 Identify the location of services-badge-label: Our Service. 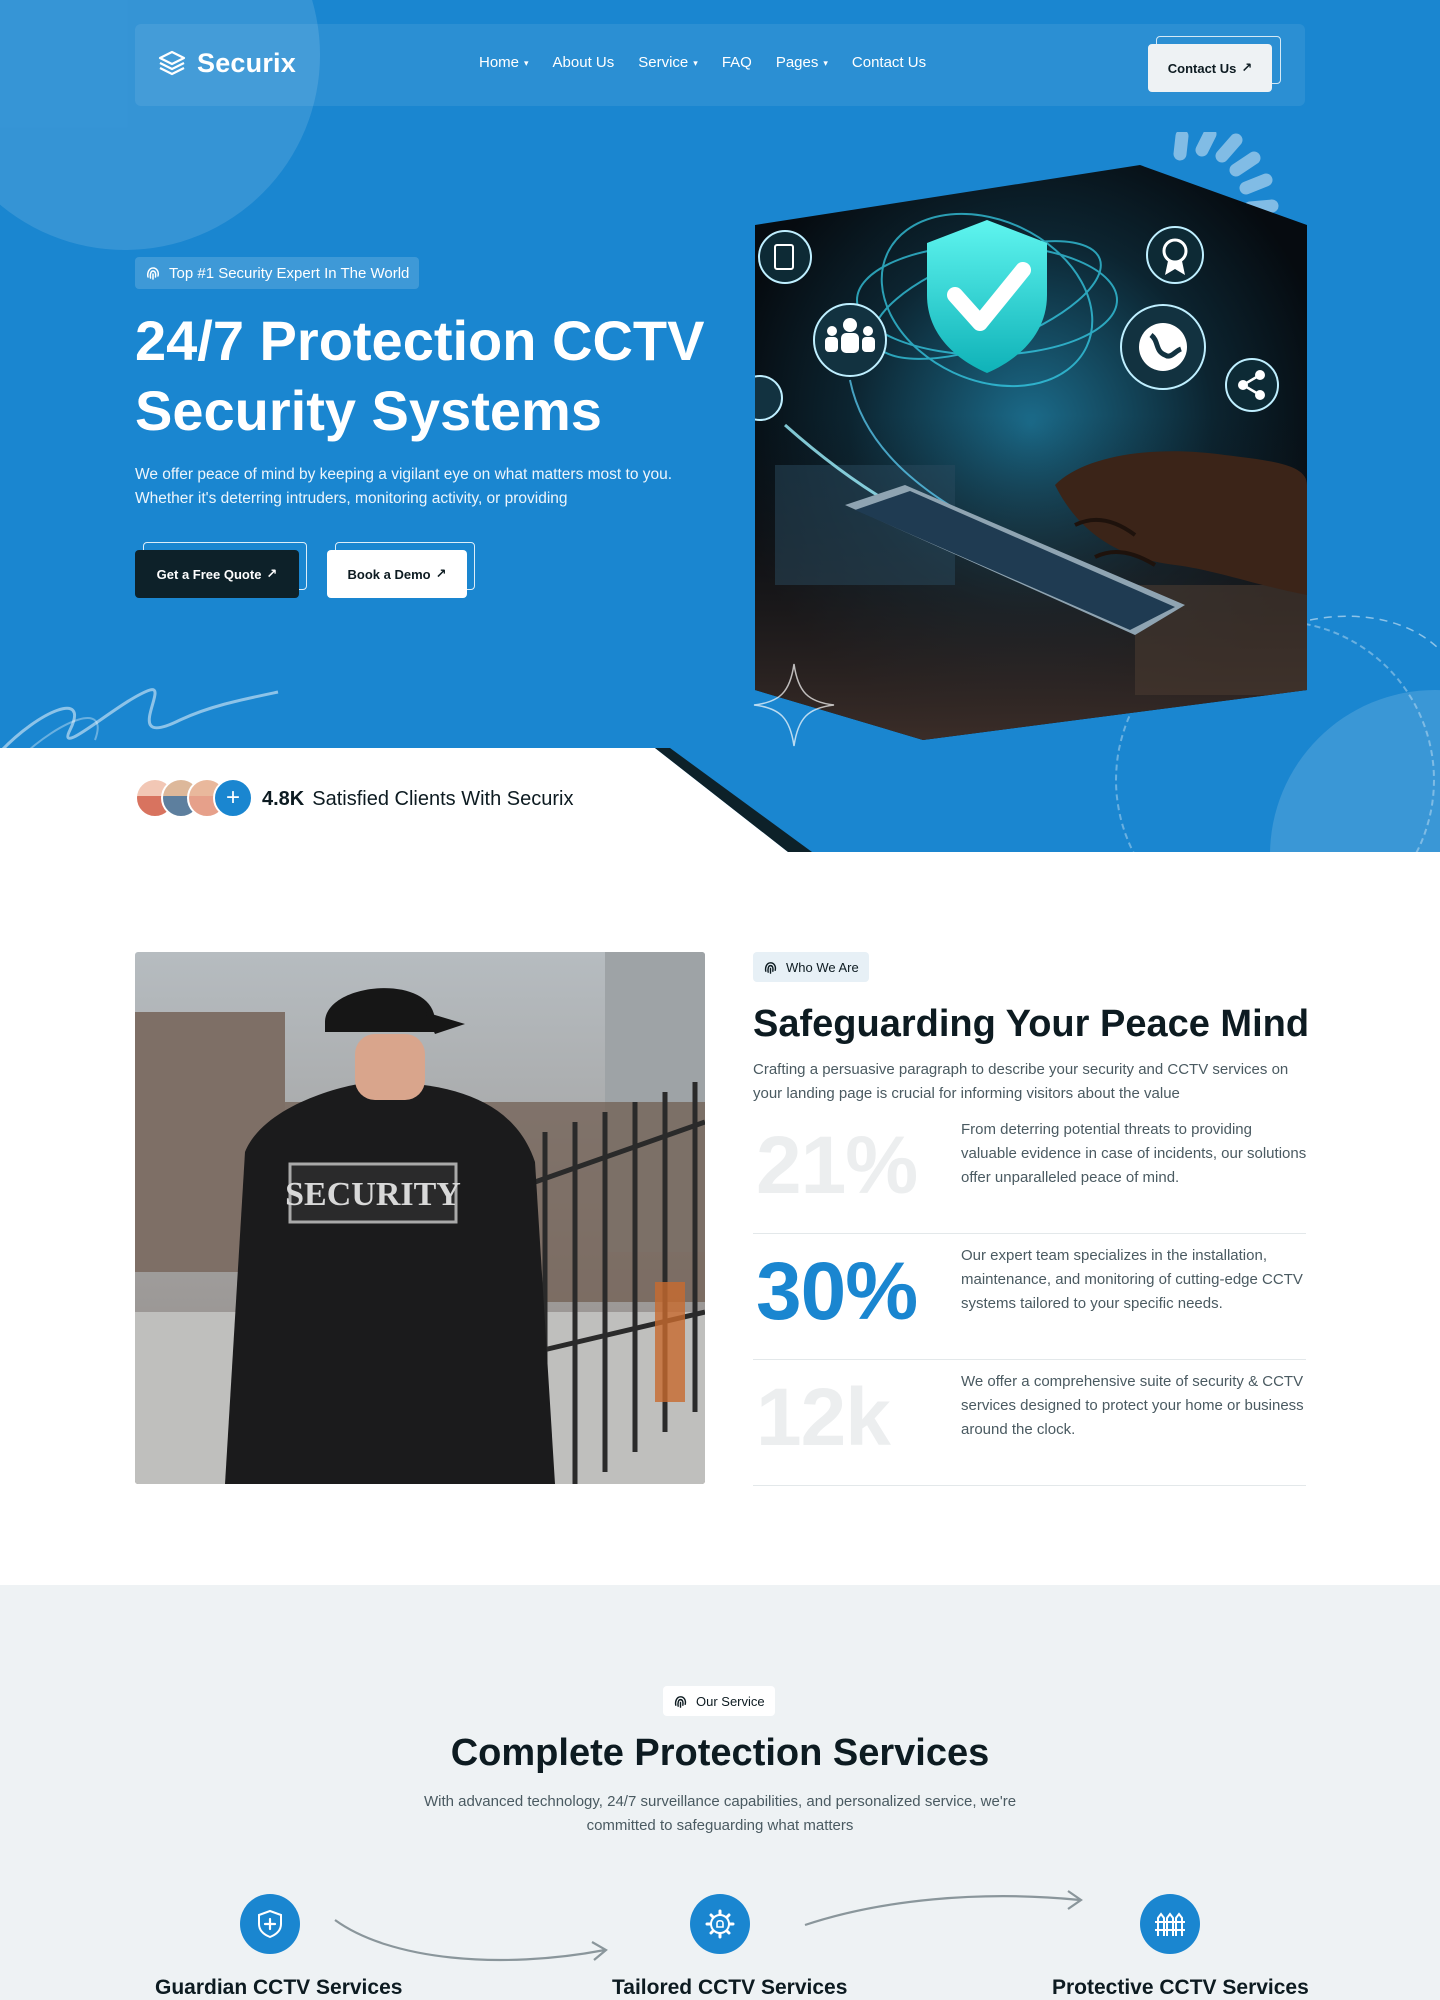
(730, 1701).